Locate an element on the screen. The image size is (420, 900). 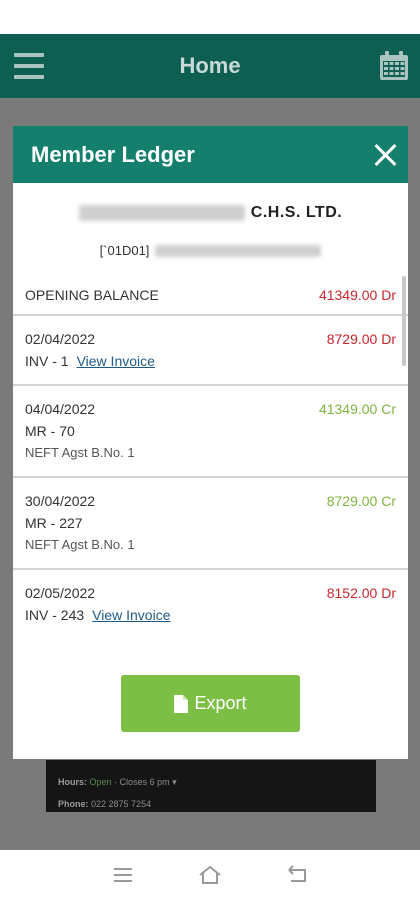
amount: 8729.00 Dr is located at coordinates (361, 339).